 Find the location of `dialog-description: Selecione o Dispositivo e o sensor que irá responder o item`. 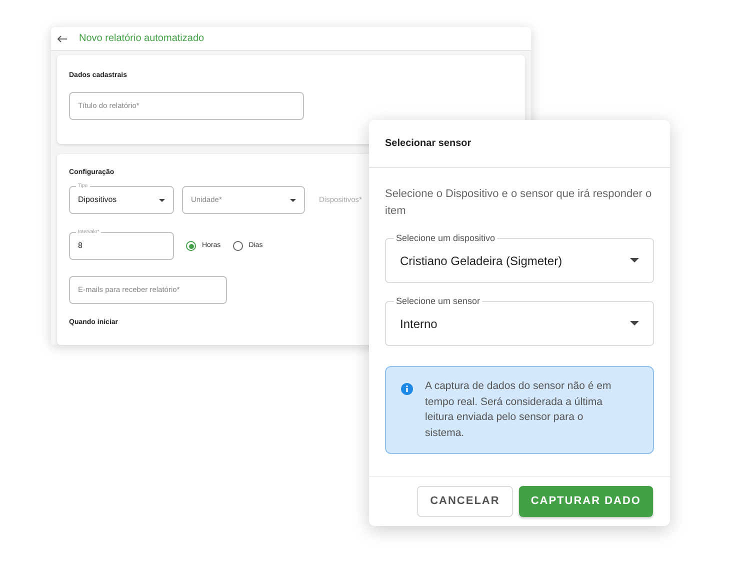

dialog-description: Selecione o Dispositivo e o sensor que irá responder o item is located at coordinates (519, 203).